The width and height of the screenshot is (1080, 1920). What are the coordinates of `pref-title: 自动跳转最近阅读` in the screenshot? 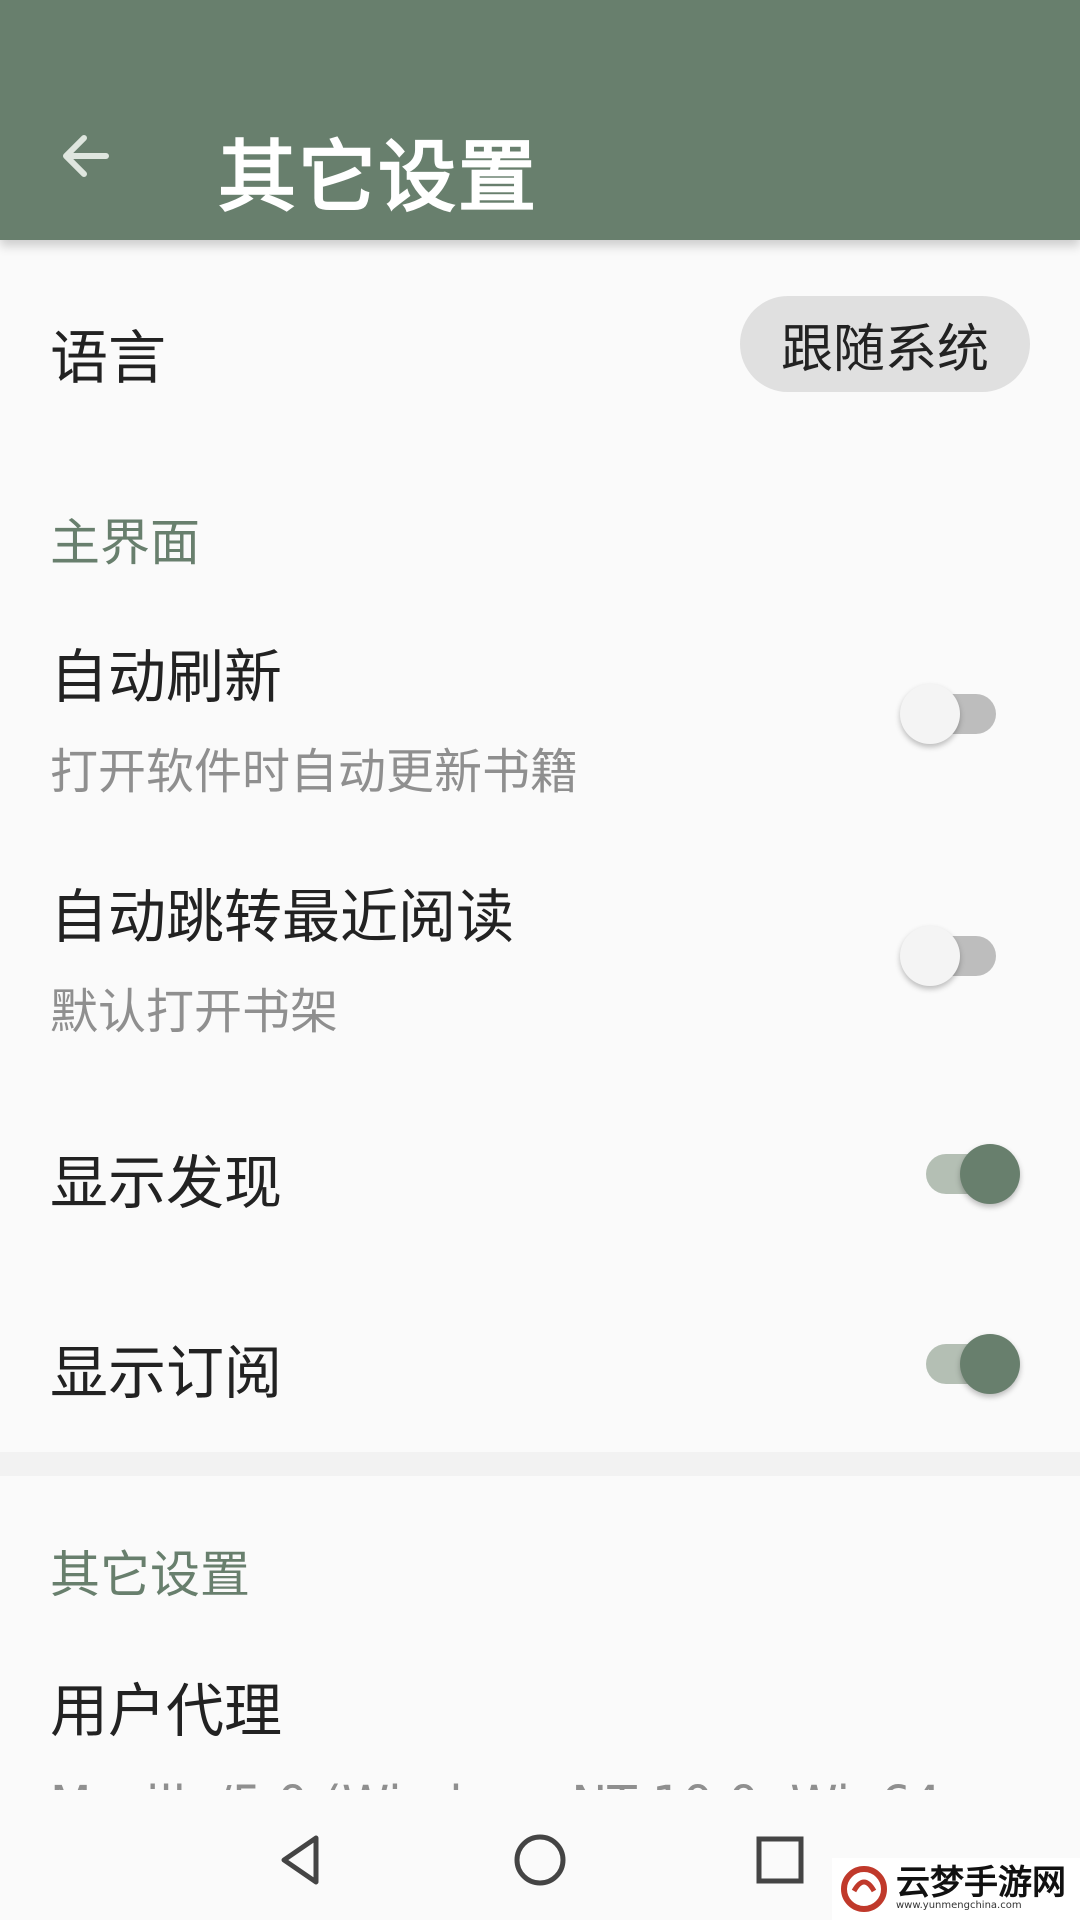 It's located at (282, 917).